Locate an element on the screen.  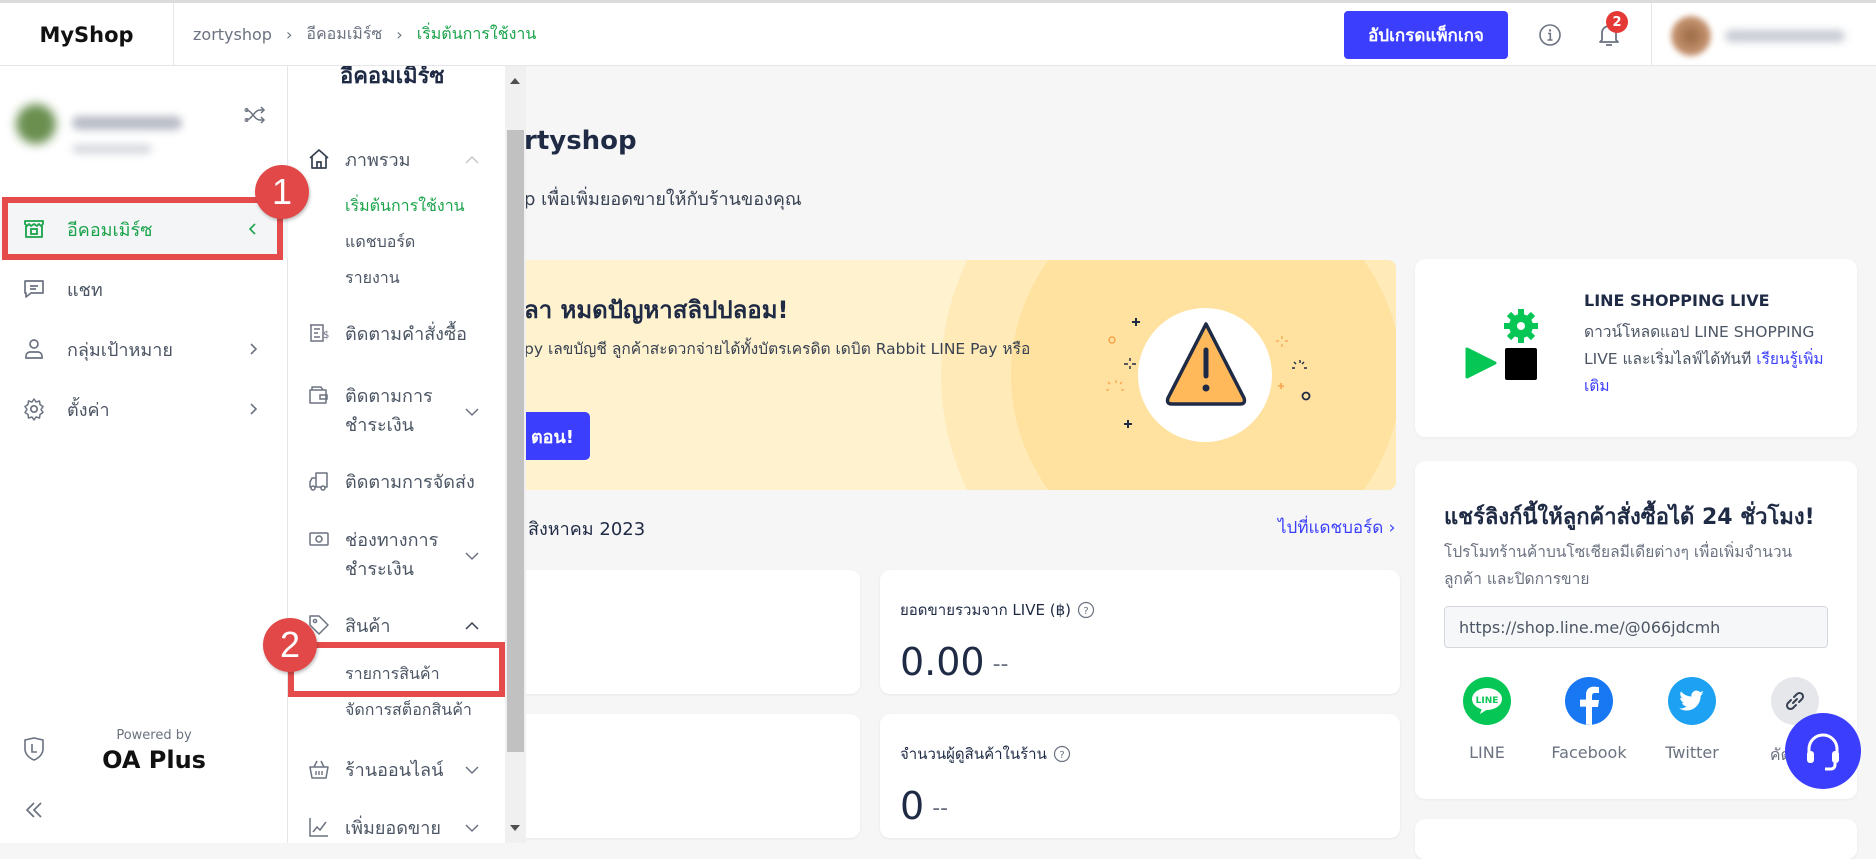
home-icon is located at coordinates (319, 159).